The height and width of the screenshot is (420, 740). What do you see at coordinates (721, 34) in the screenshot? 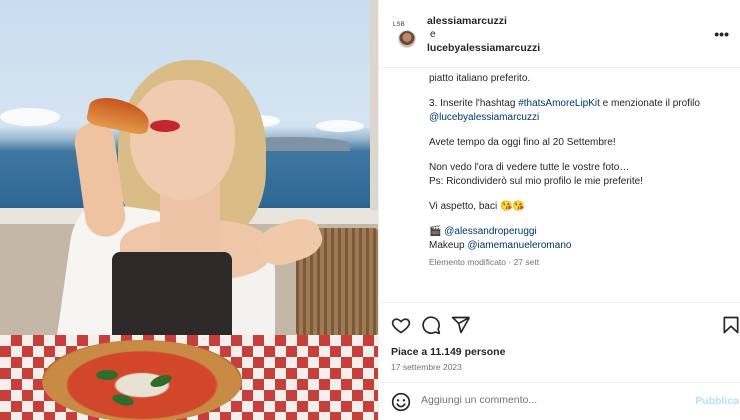
I see `more-options-icon: •••` at bounding box center [721, 34].